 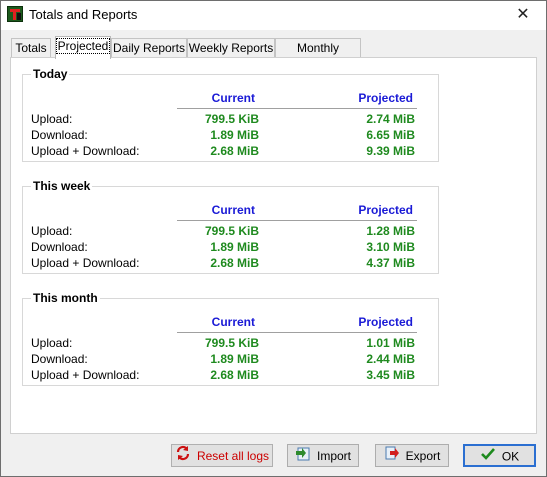 I want to click on group-title: This month, so click(x=65, y=298).